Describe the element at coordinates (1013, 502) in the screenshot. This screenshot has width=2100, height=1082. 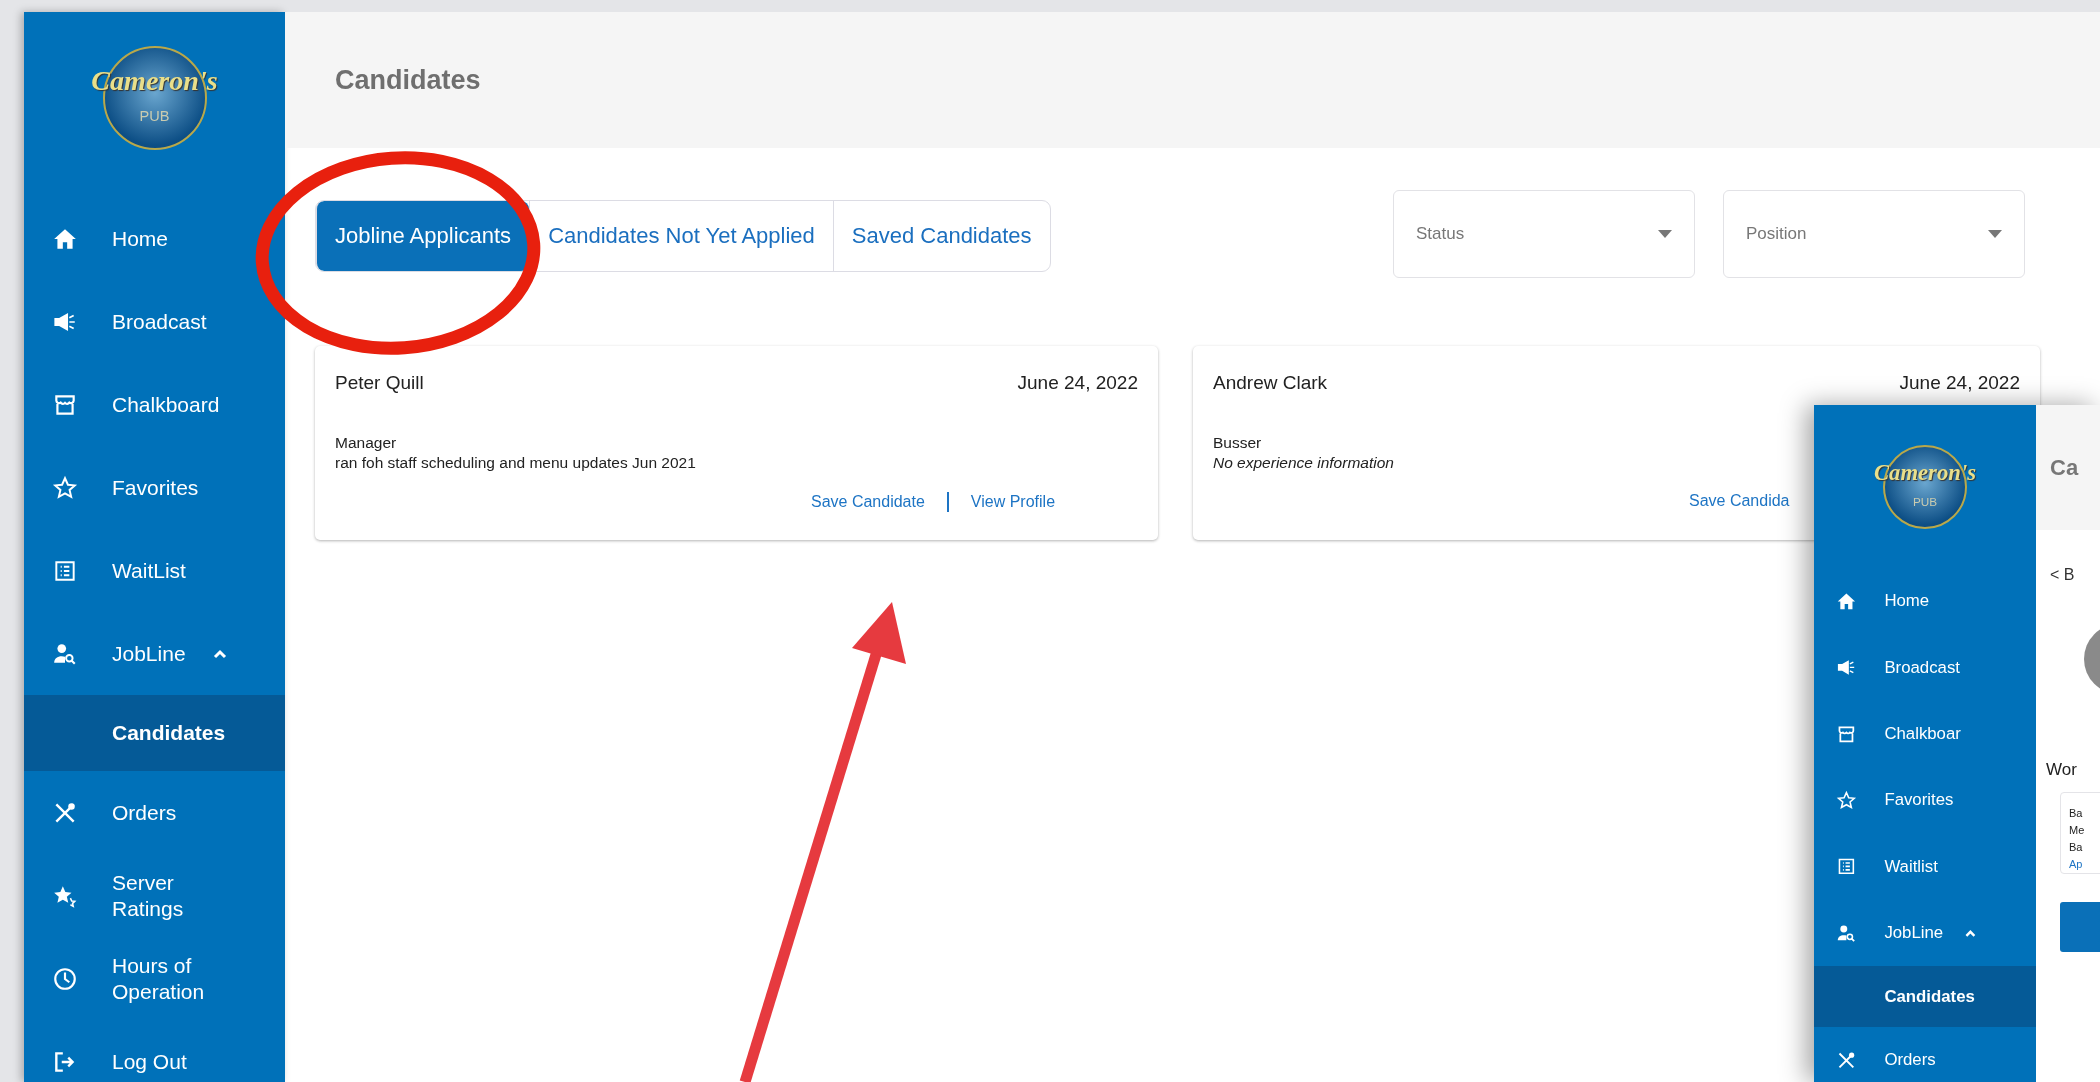
I see `card-link: View Profile` at that location.